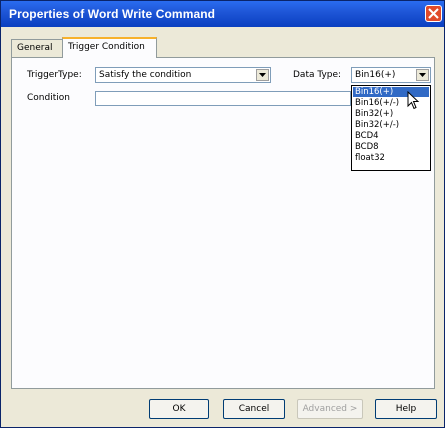 The height and width of the screenshot is (428, 445). I want to click on help-button: Help, so click(406, 409).